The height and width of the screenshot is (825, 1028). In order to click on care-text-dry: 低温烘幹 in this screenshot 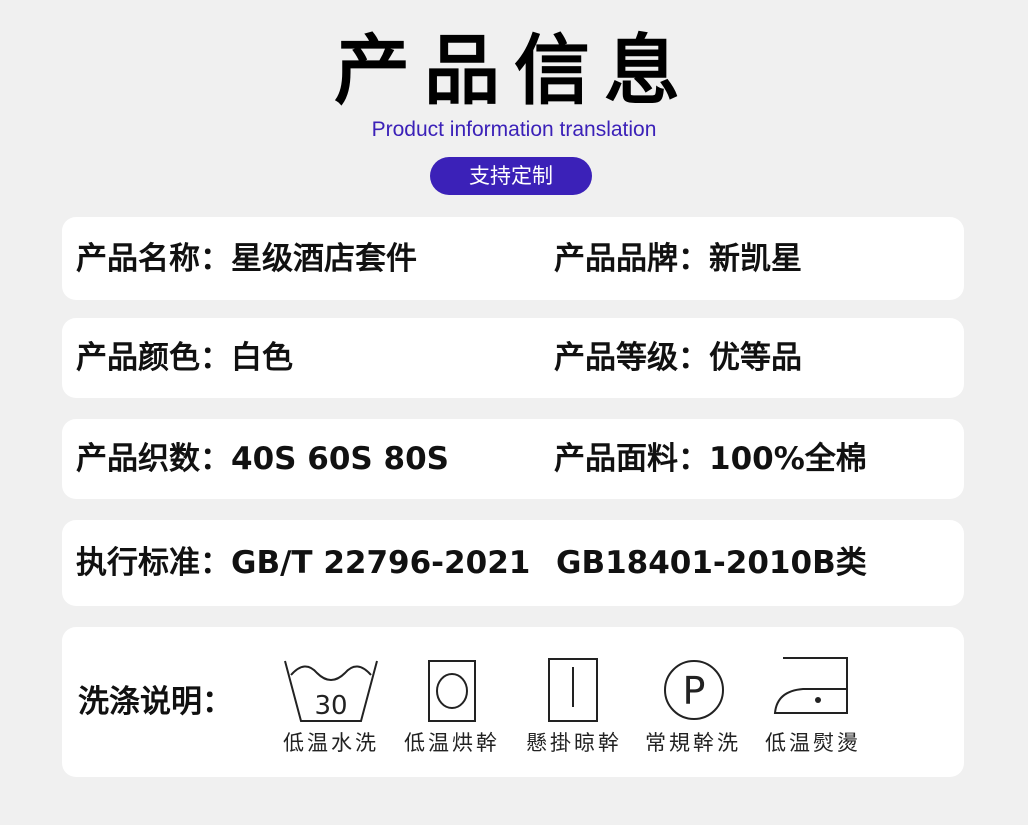, I will do `click(452, 743)`.